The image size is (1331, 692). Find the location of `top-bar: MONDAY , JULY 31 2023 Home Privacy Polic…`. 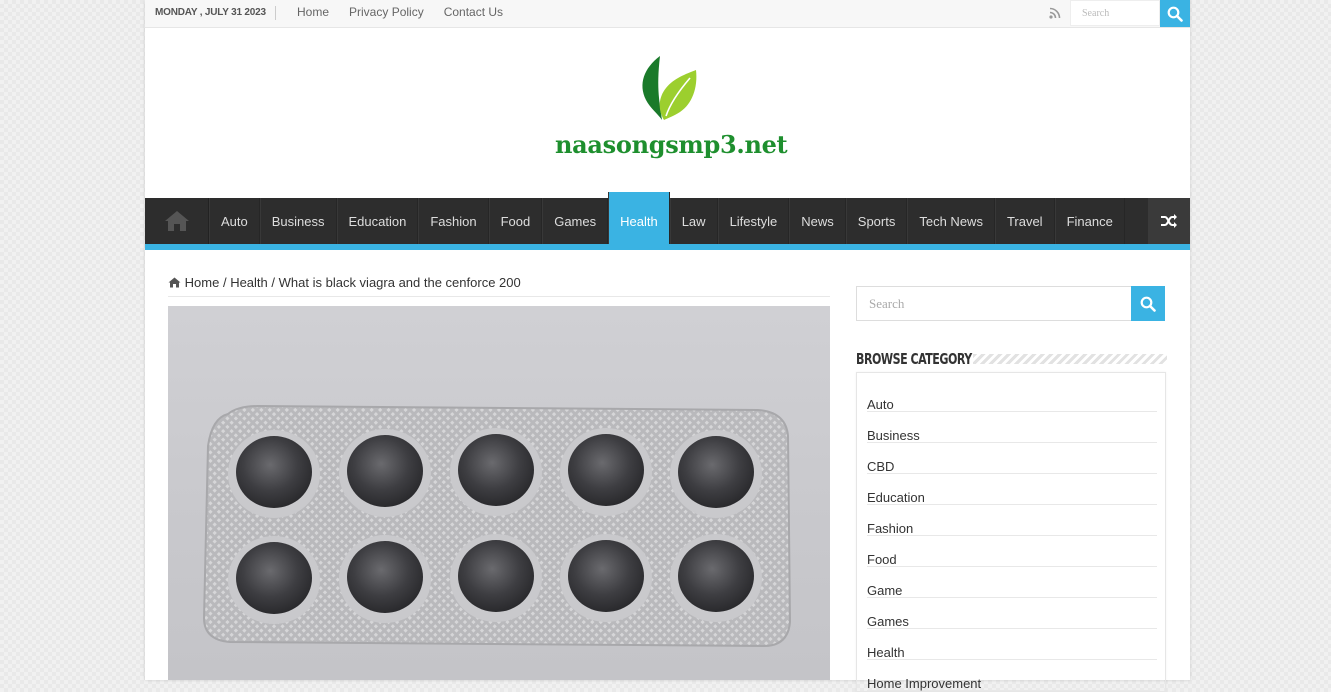

top-bar: MONDAY , JULY 31 2023 Home Privacy Polic… is located at coordinates (667, 14).